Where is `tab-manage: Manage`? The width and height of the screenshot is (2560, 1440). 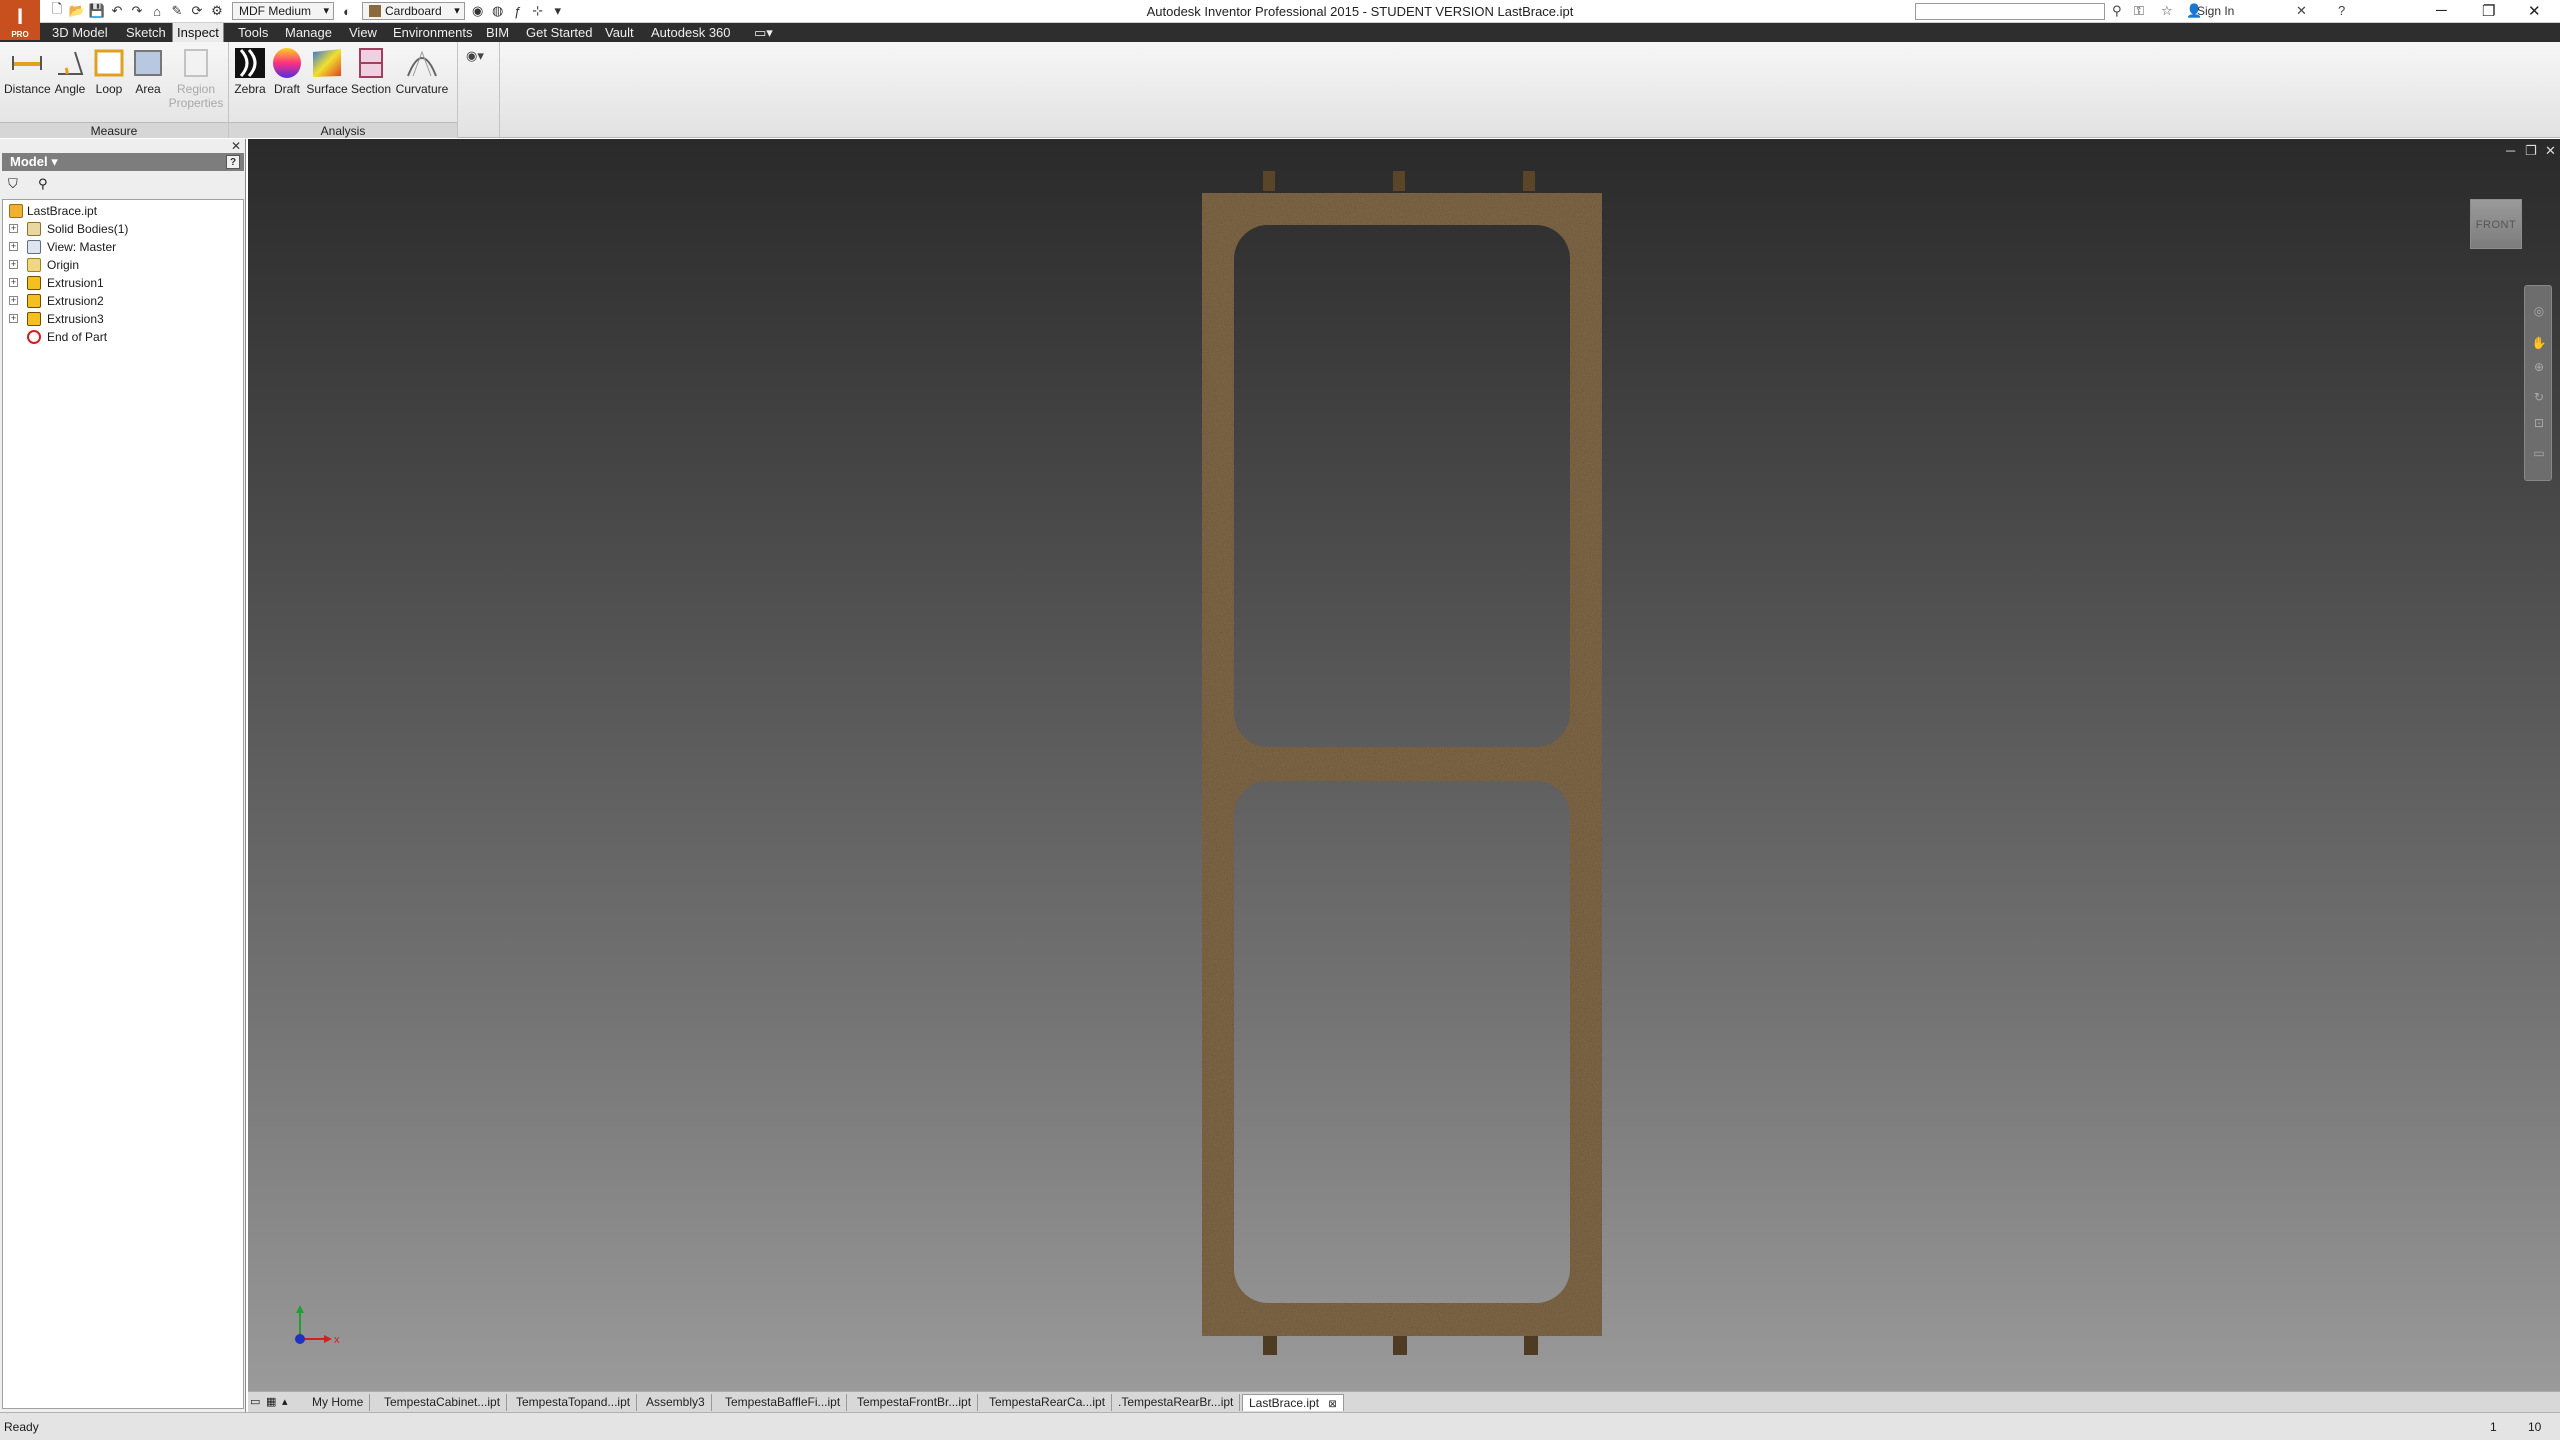 tab-manage: Manage is located at coordinates (308, 32).